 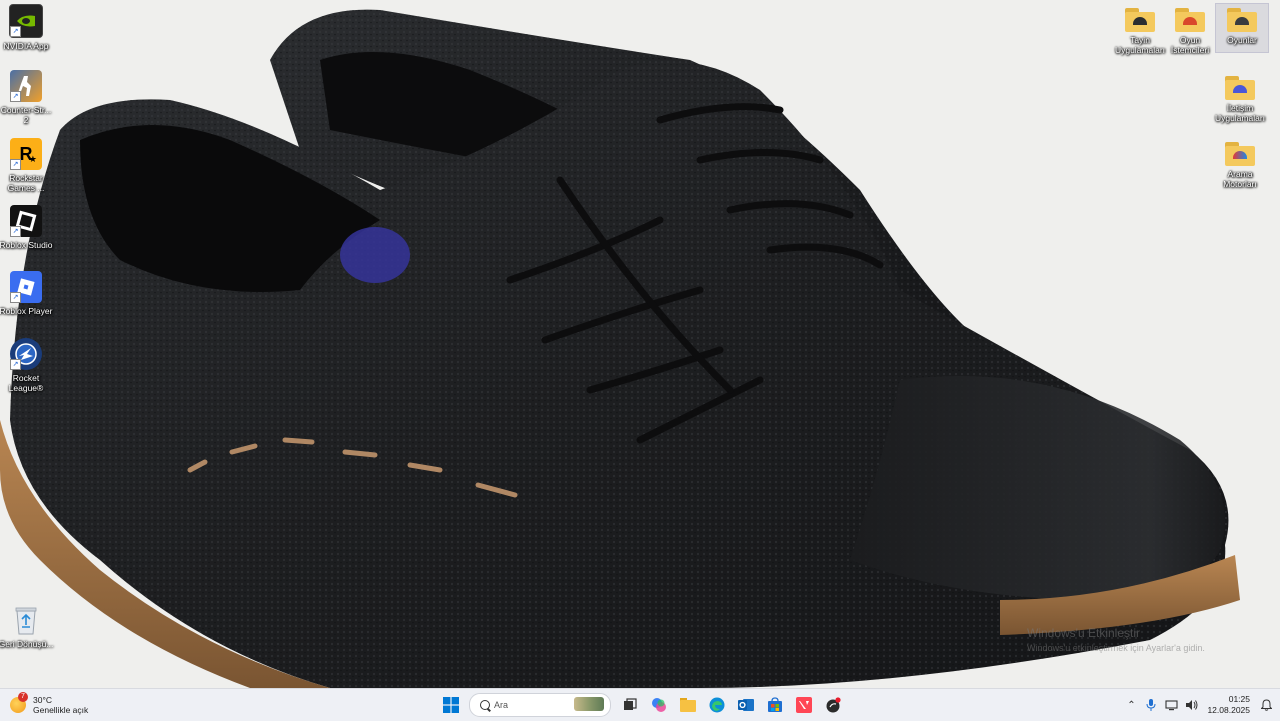 I want to click on file-explorer-icon, so click(x=688, y=705).